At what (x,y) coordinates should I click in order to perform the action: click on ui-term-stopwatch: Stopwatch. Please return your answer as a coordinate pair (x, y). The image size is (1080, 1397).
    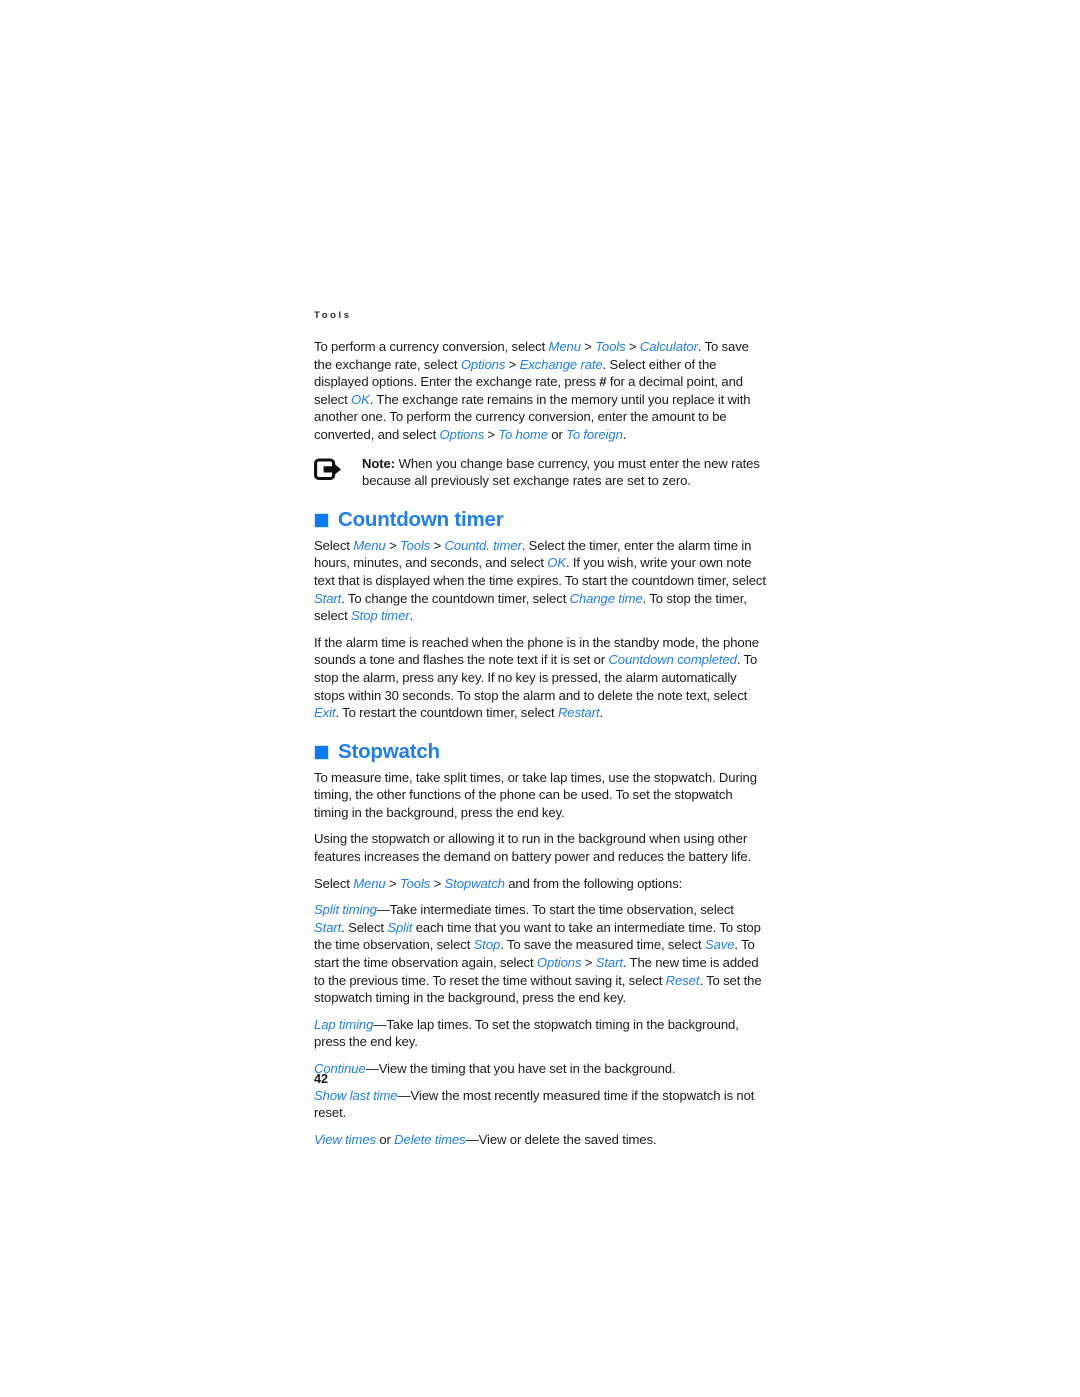
    Looking at the image, I should click on (474, 883).